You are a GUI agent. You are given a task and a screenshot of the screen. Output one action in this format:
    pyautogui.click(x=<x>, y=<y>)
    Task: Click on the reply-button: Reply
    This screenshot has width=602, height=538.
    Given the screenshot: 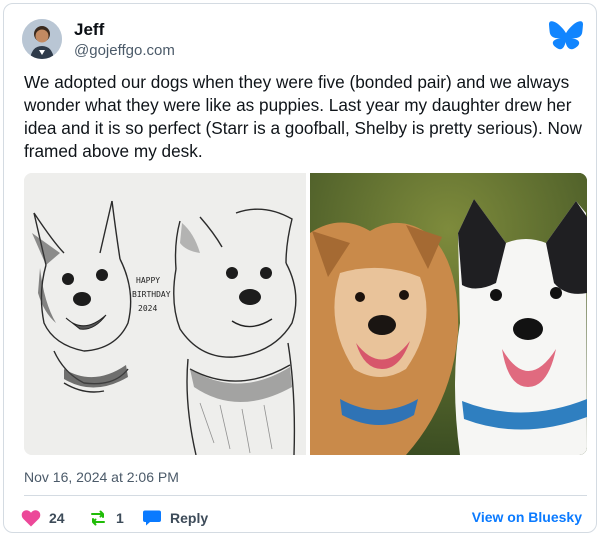 What is the action you would take?
    pyautogui.click(x=175, y=518)
    